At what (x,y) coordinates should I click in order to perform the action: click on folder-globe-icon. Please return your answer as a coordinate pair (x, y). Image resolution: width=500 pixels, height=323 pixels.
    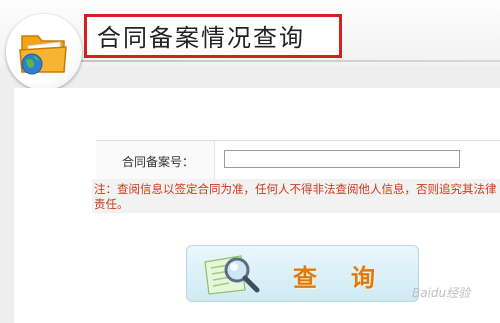
    Looking at the image, I should click on (43, 55).